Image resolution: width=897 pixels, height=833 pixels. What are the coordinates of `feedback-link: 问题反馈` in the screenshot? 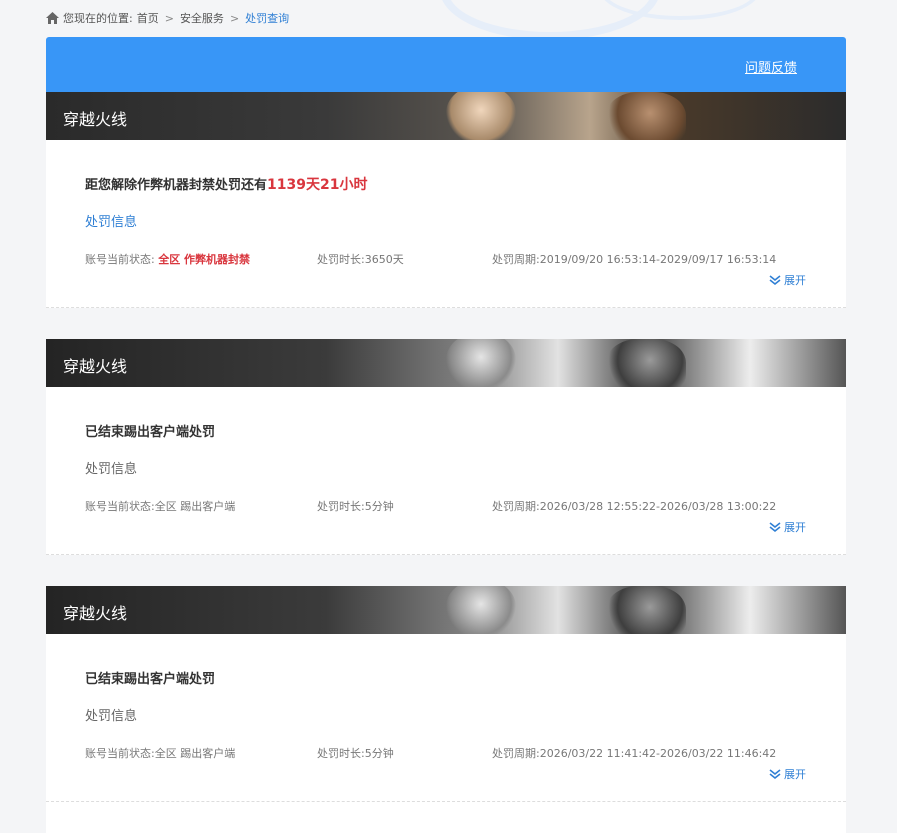 It's located at (771, 66).